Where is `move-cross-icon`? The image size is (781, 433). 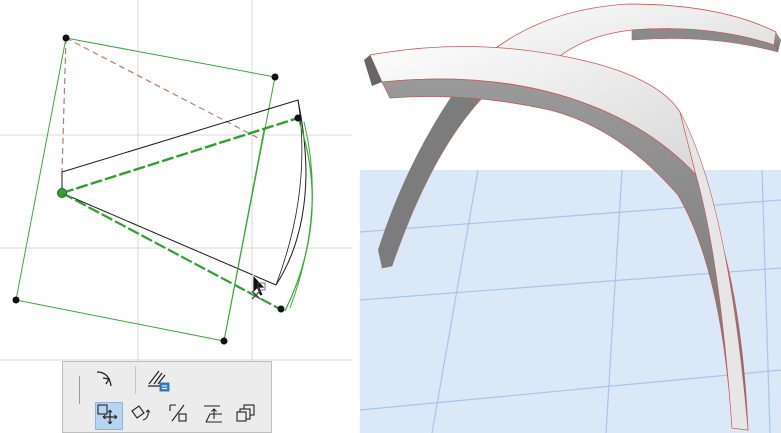
move-cross-icon is located at coordinates (107, 414).